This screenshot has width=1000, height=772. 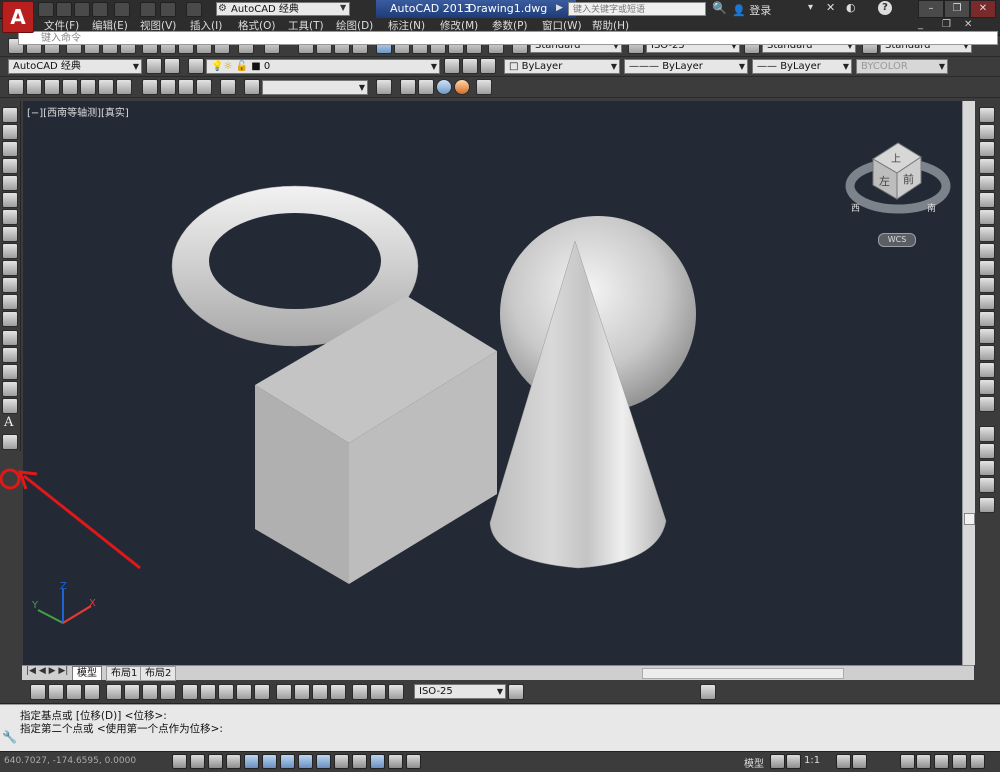 What do you see at coordinates (283, 9) in the screenshot?
I see `workspace-dropdown: AutoCAD 经典` at bounding box center [283, 9].